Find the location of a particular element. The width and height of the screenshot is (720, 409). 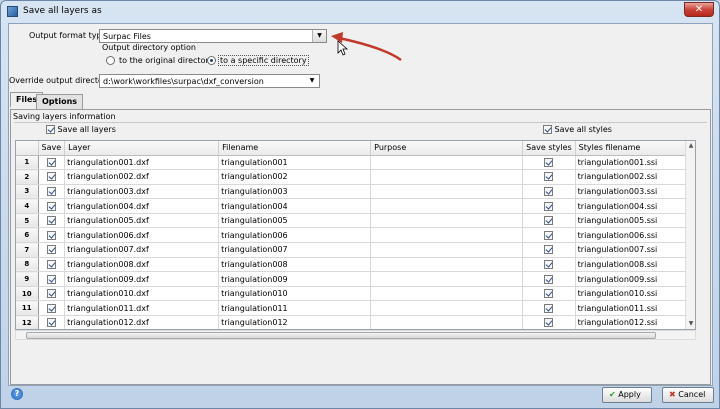

filename-cell: triangulation009 is located at coordinates (295, 279).